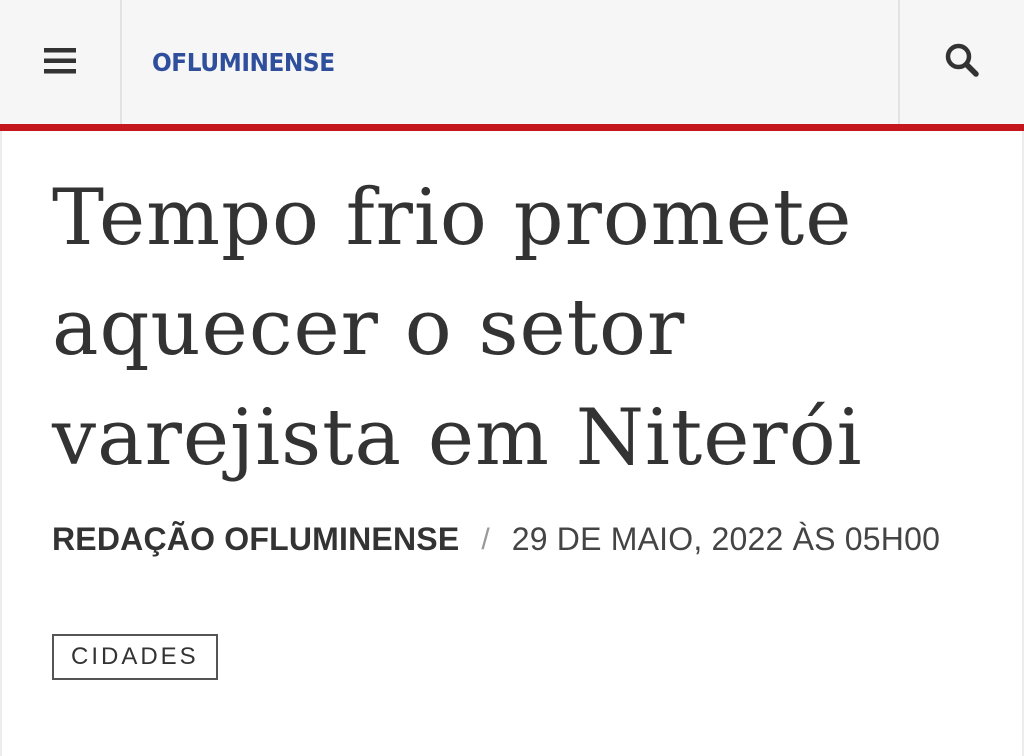 The image size is (1024, 756). I want to click on search-icon, so click(962, 62).